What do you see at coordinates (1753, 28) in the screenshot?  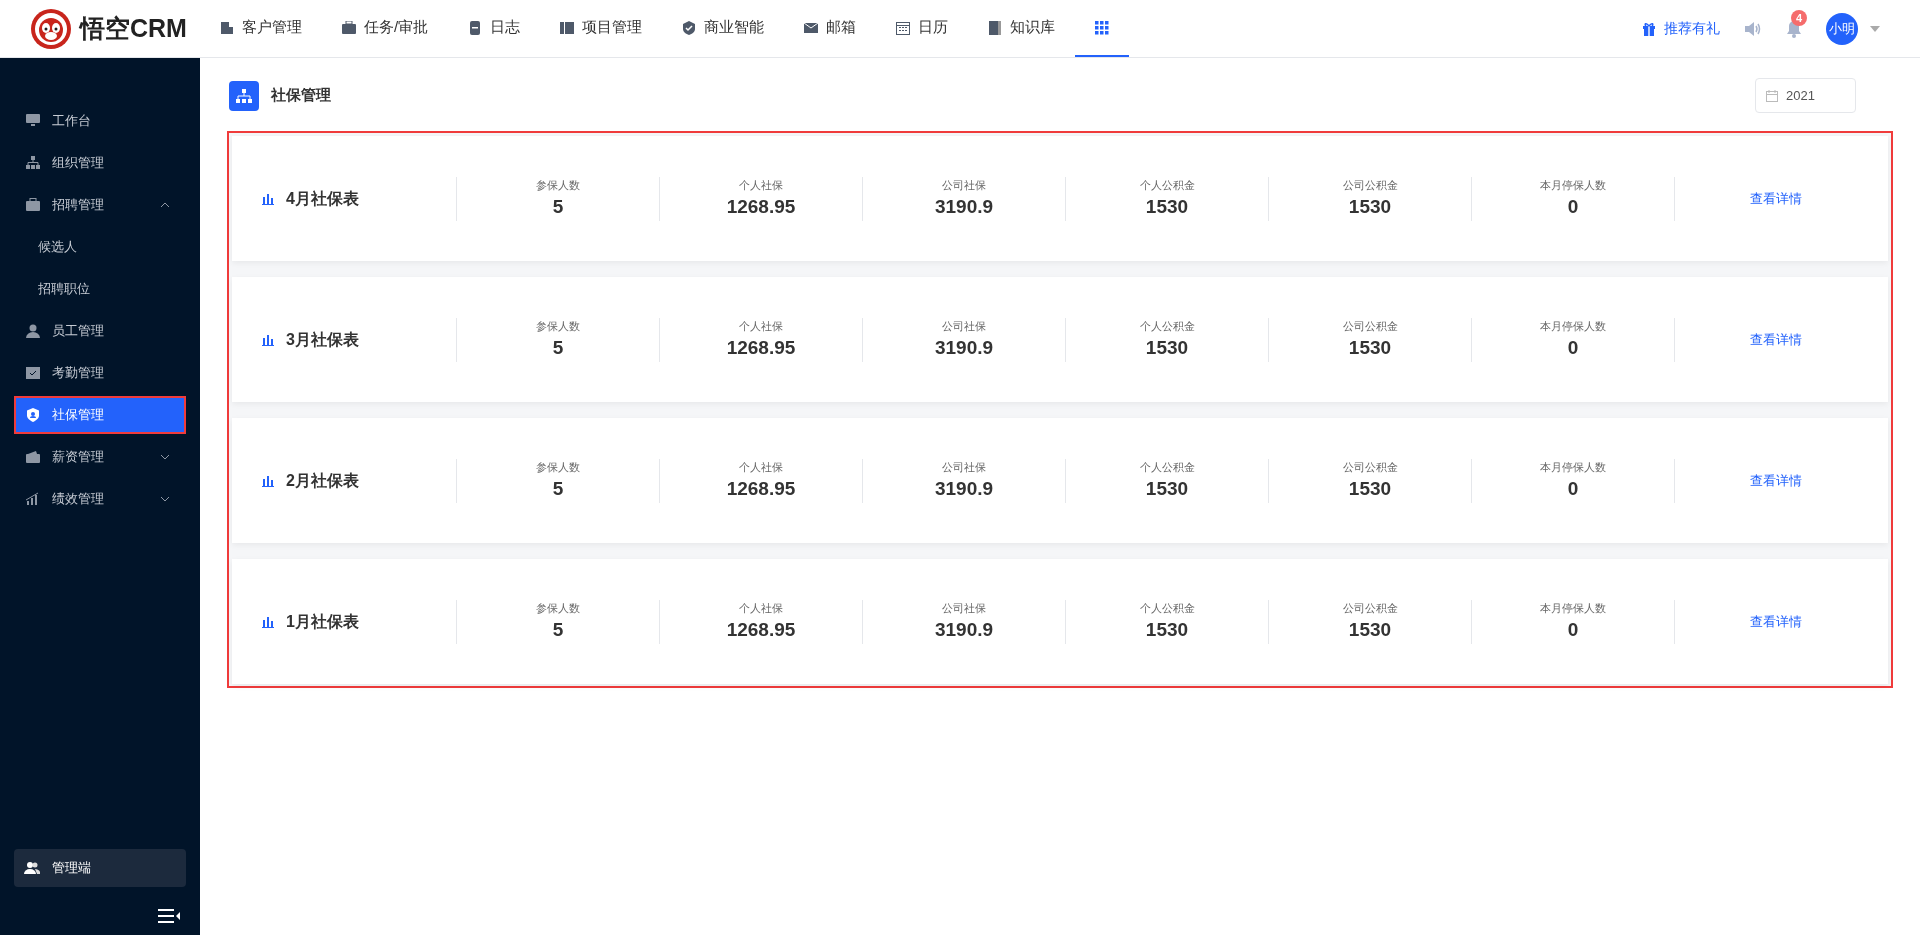 I see `speaker-icon` at bounding box center [1753, 28].